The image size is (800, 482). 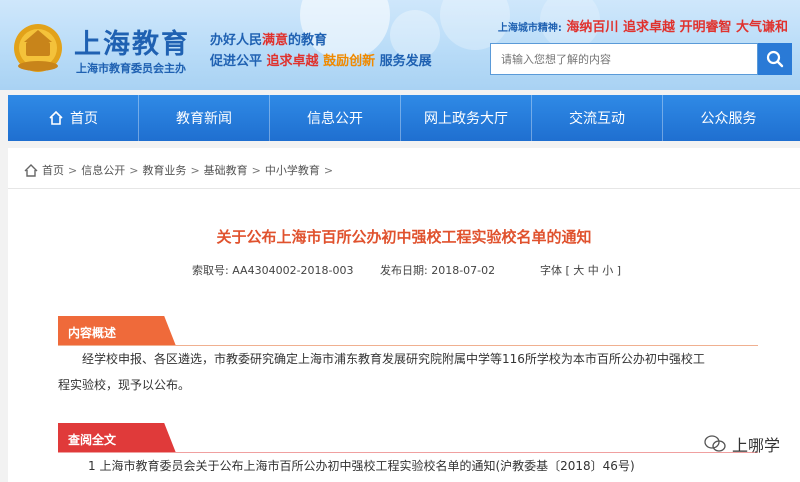 I want to click on nav-item-public-service: 公众服务, so click(x=728, y=118).